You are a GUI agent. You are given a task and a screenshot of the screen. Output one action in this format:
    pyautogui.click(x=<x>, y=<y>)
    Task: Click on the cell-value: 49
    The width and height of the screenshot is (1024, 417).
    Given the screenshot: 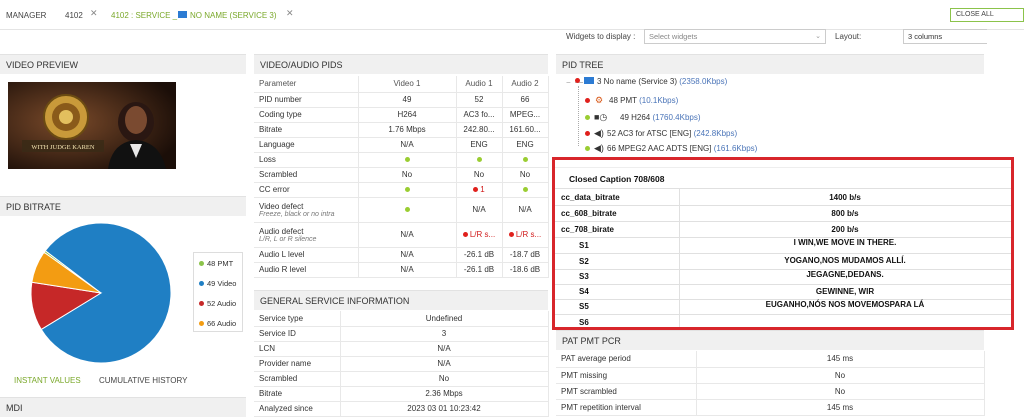 What is the action you would take?
    pyautogui.click(x=407, y=100)
    